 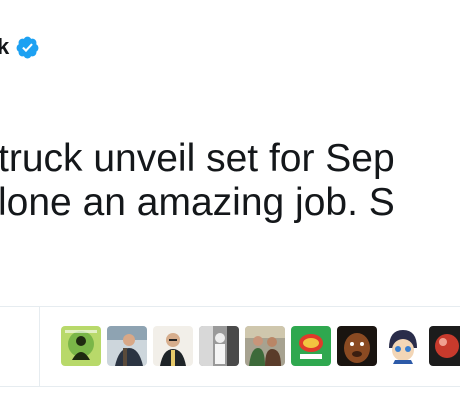 I want to click on avatar-green-logo-icon, so click(x=81, y=346).